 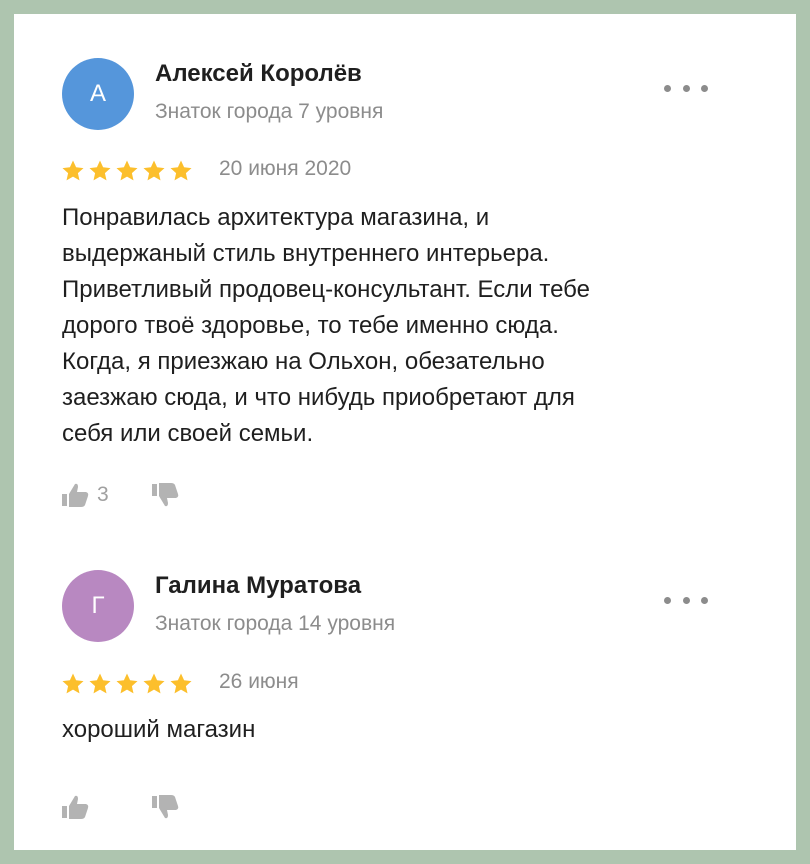 I want to click on author-name: Алексей Королёв, so click(x=258, y=74).